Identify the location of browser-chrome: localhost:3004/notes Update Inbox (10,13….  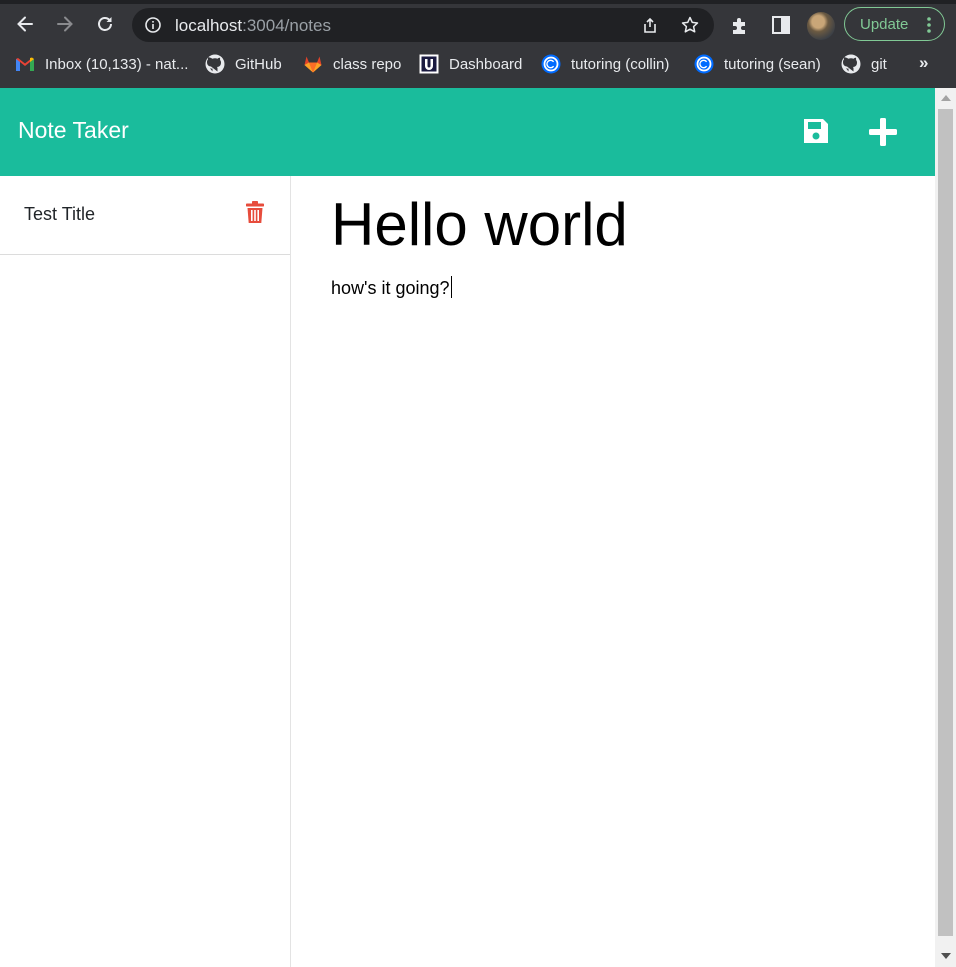
(478, 44).